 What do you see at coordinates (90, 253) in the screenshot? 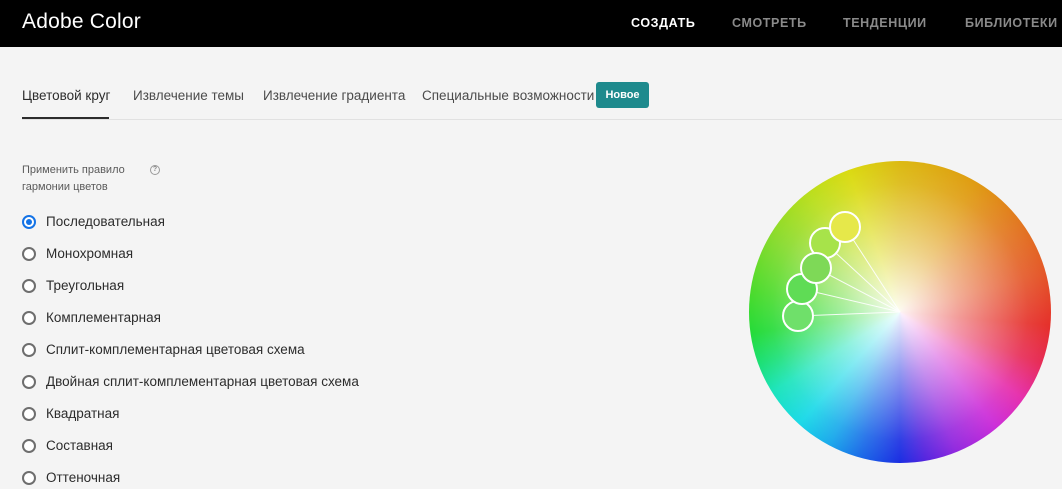
I see `harmony-option-label: Монохромная` at bounding box center [90, 253].